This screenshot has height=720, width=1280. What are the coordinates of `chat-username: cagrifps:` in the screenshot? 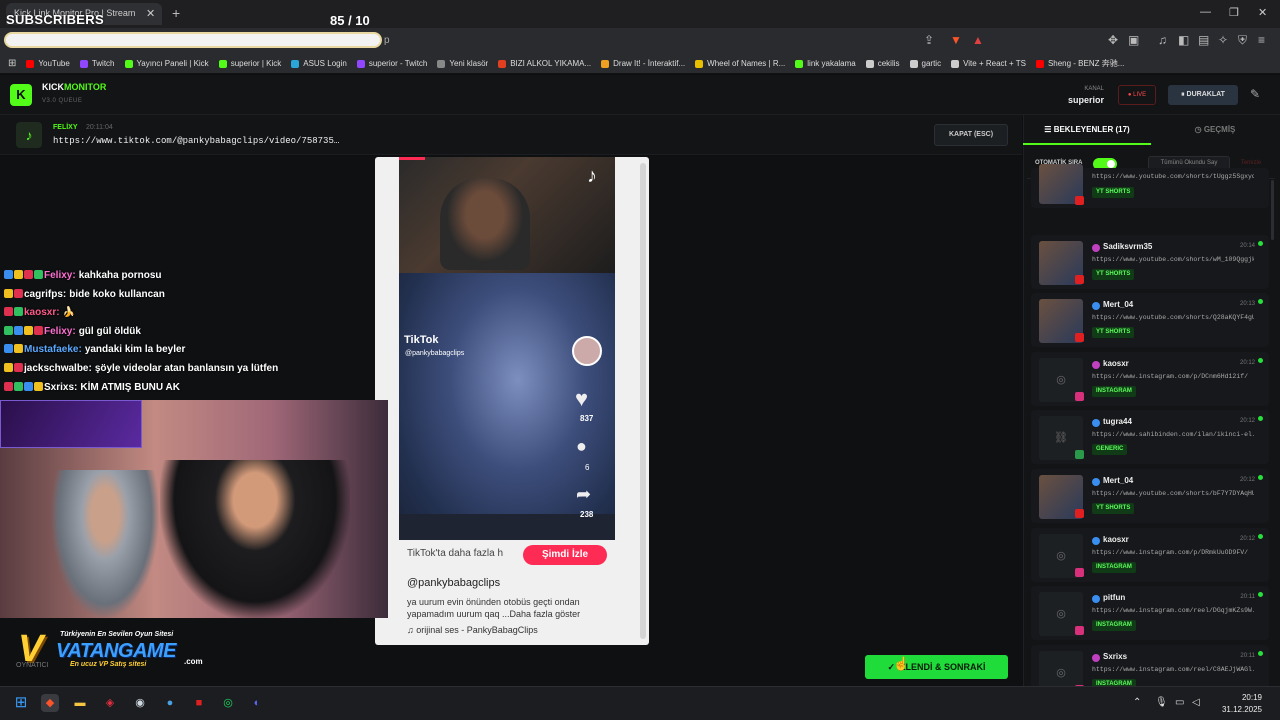 It's located at (45, 294).